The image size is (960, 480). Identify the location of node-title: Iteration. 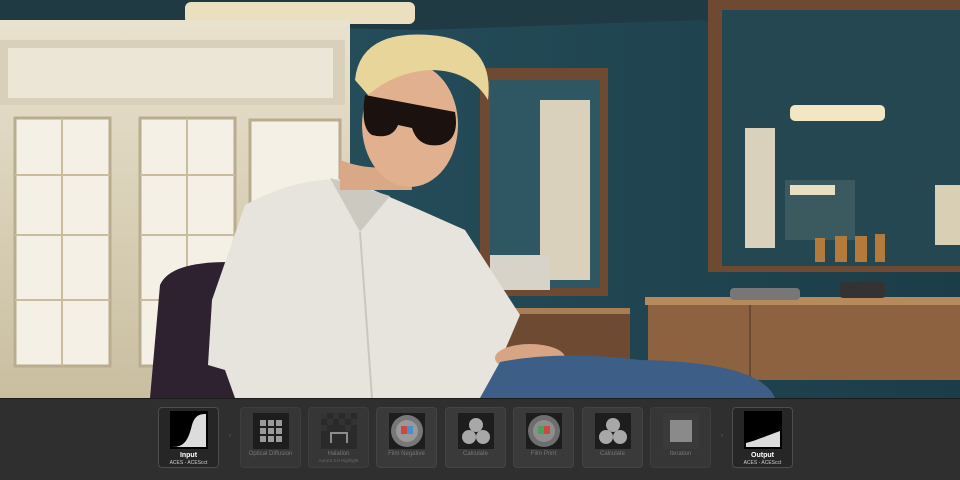
(680, 454).